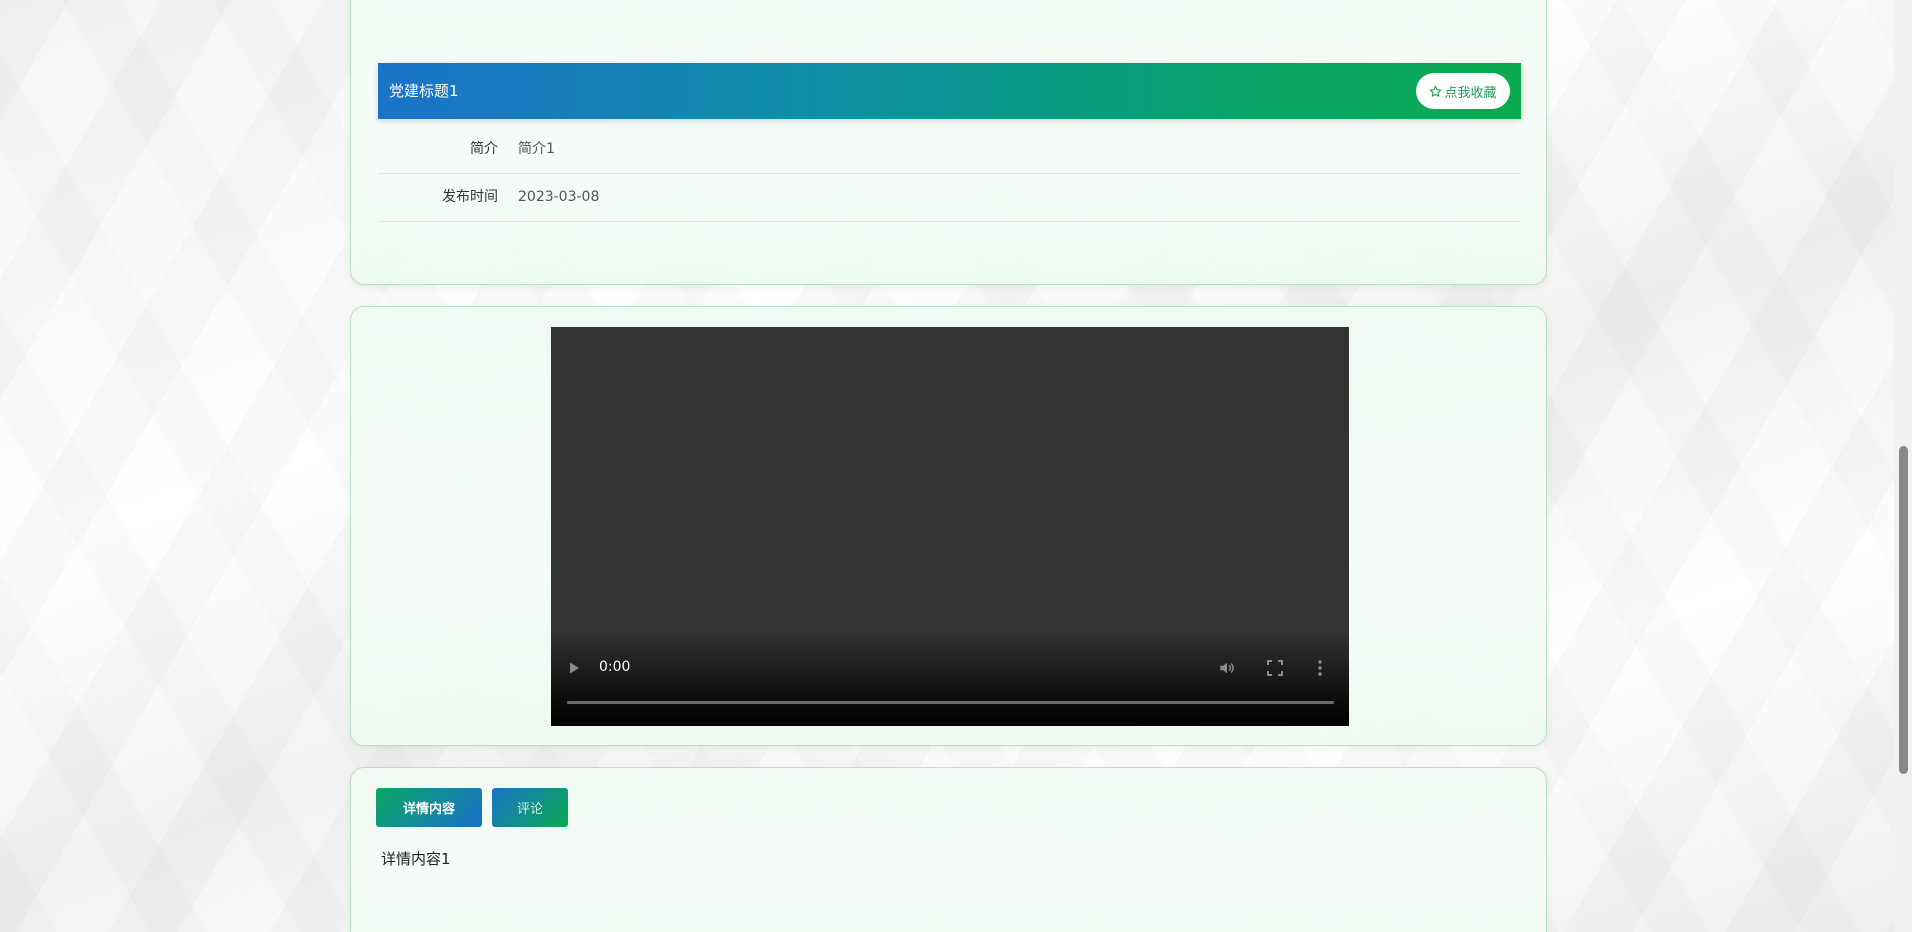 The height and width of the screenshot is (932, 1912). Describe the element at coordinates (949, 91) in the screenshot. I see `article-title-bar: 党建标题1 点我收藏` at that location.